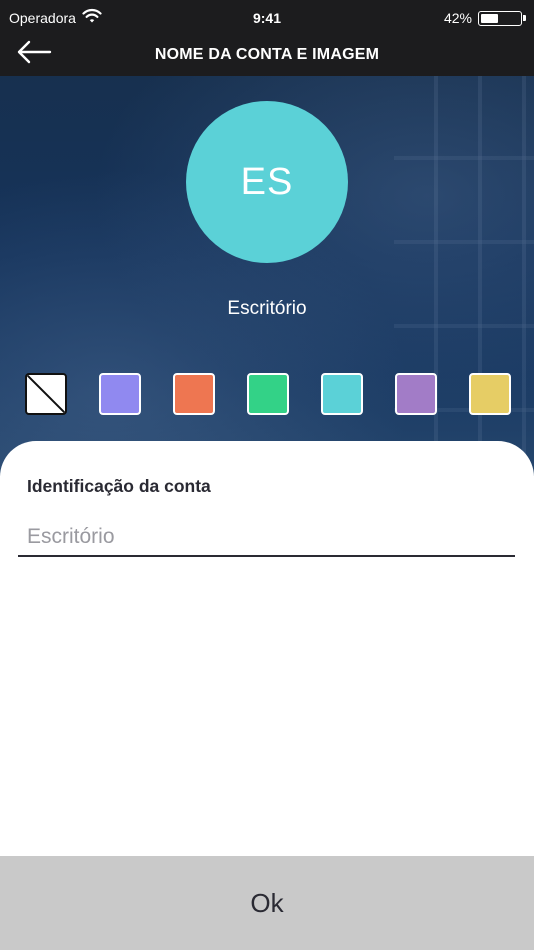  Describe the element at coordinates (464, 276) in the screenshot. I see `background-decoration` at that location.